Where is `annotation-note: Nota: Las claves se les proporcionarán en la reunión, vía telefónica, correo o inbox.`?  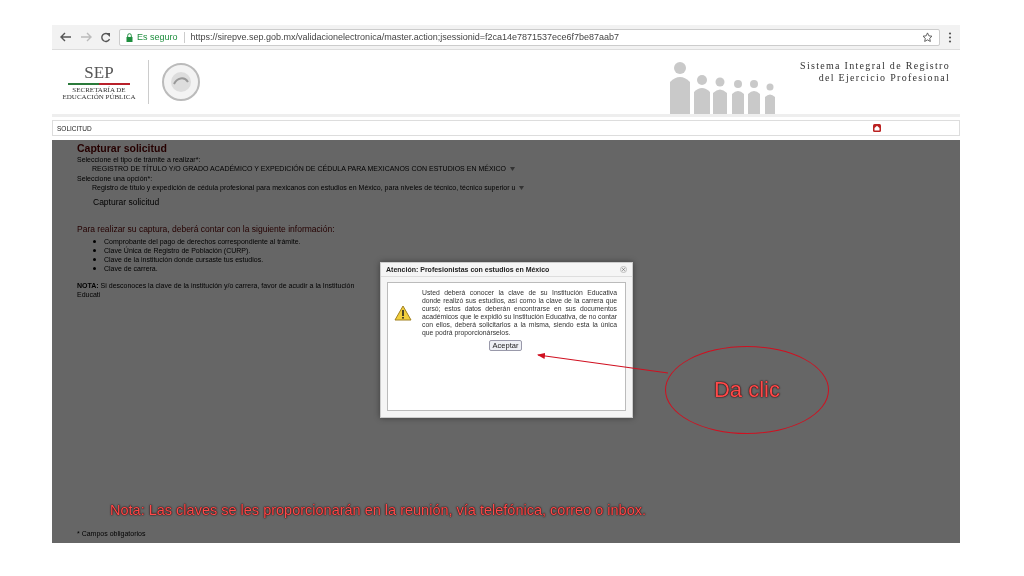 annotation-note: Nota: Las claves se les proporcionarán en la reunión, vía telefónica, correo o inbox. is located at coordinates (378, 510).